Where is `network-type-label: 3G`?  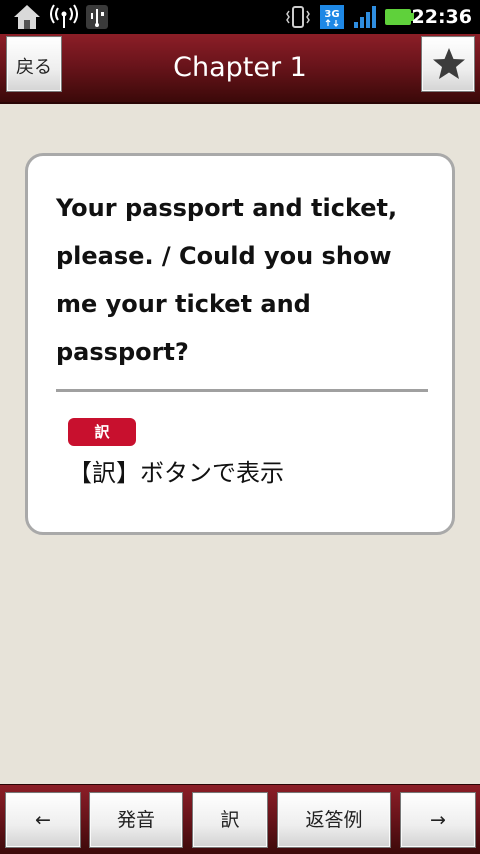 network-type-label: 3G is located at coordinates (331, 14).